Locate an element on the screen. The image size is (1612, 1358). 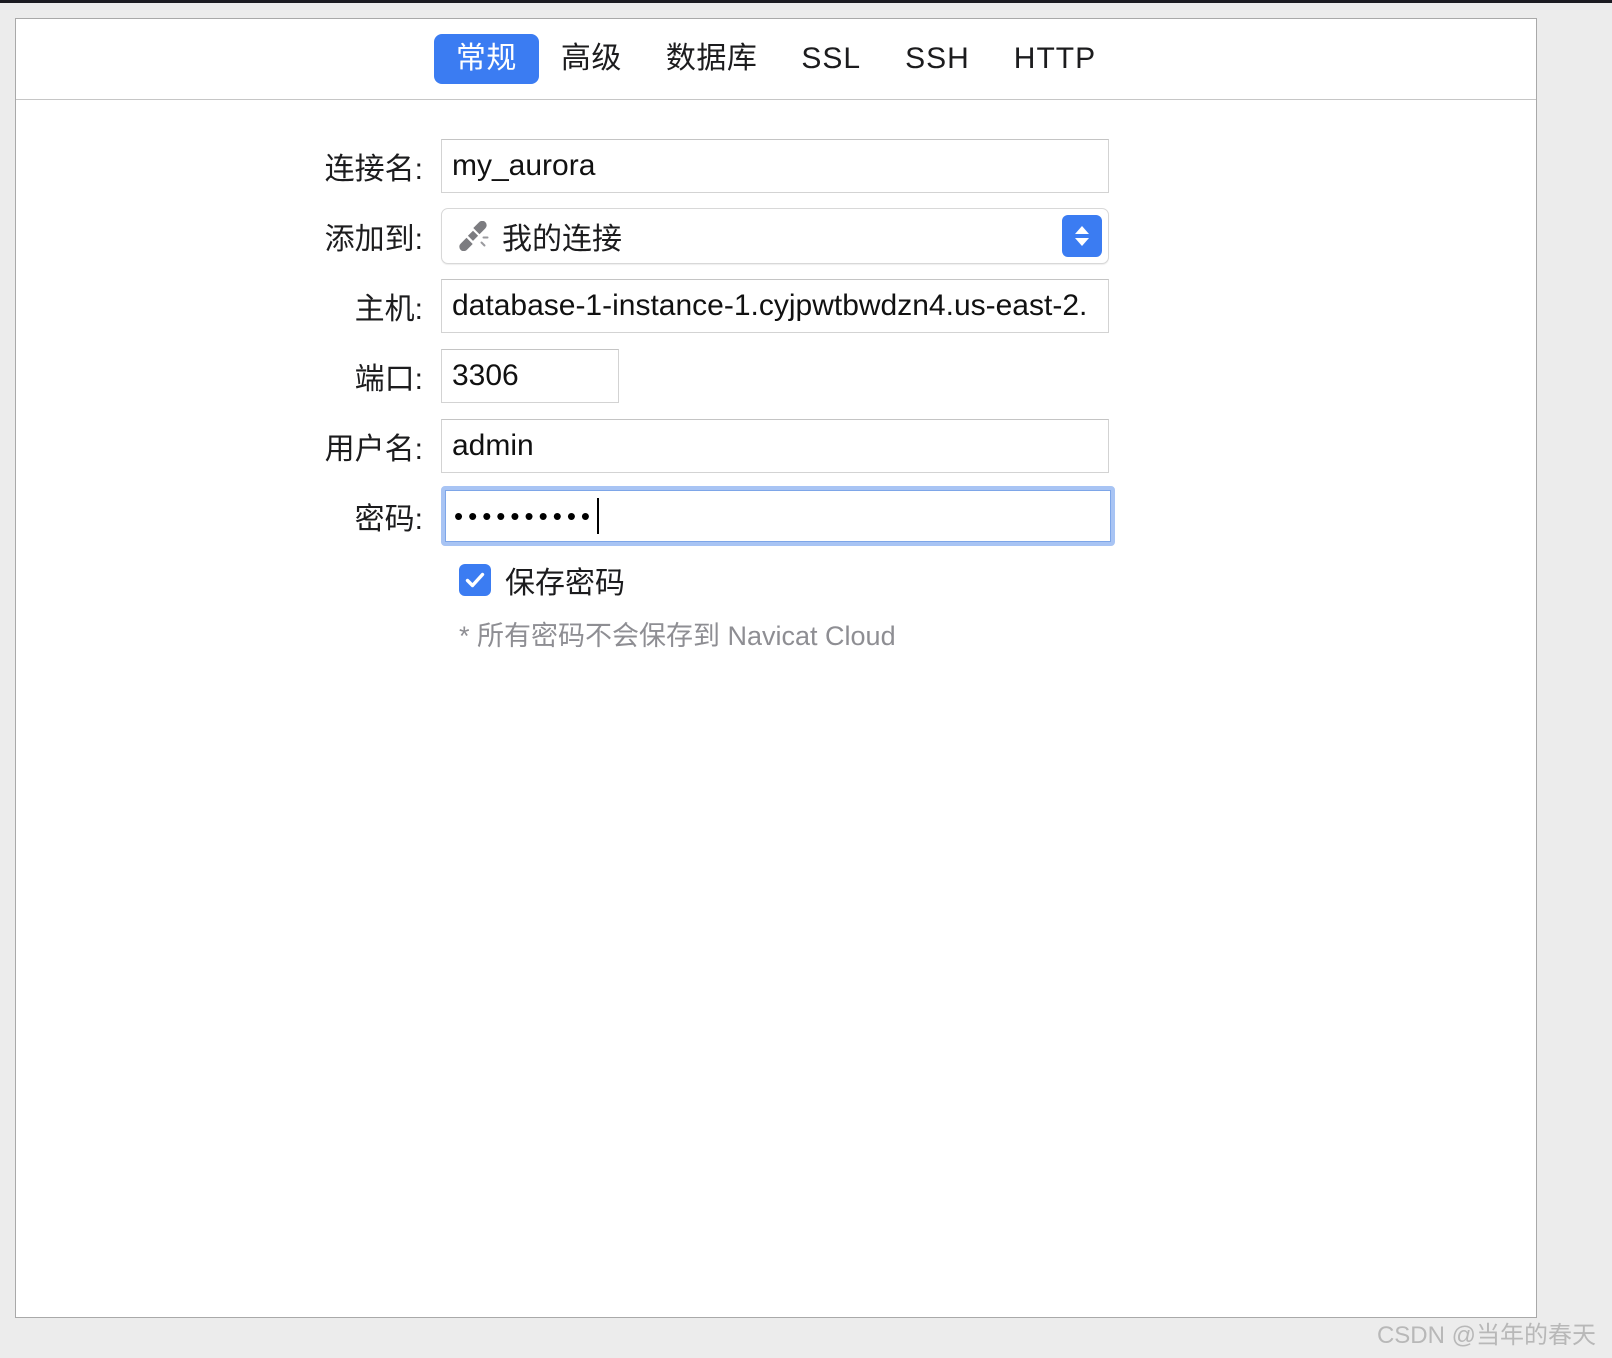
port-label: 端口: is located at coordinates (388, 379).